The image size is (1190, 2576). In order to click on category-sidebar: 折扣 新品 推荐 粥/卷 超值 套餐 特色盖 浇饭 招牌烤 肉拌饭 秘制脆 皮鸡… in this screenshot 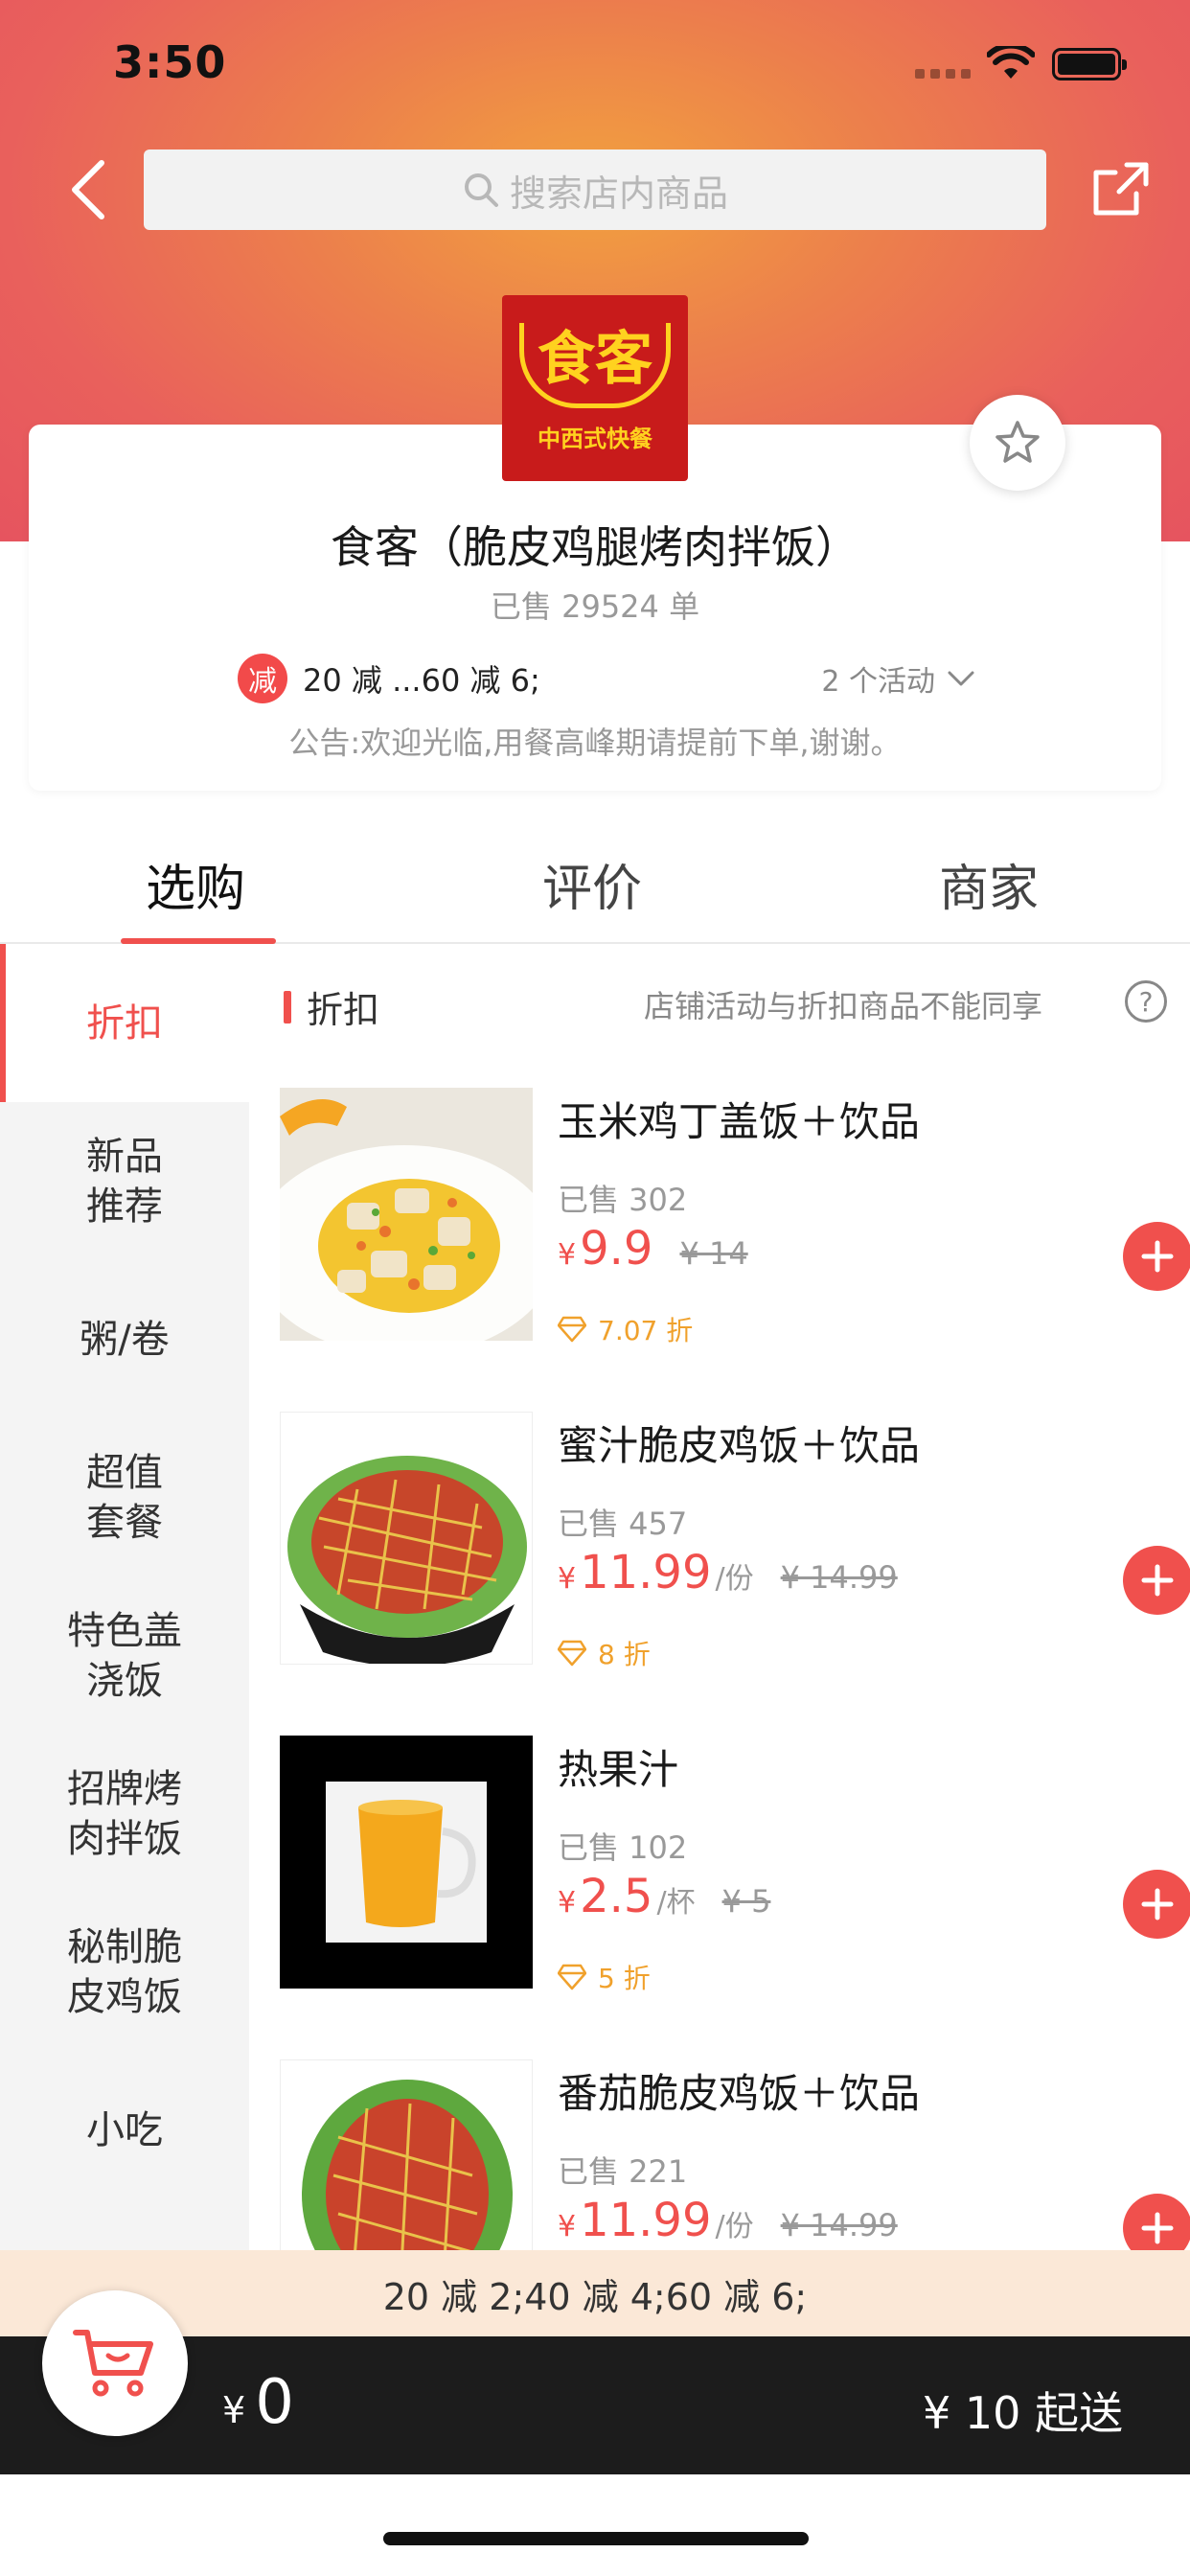, I will do `click(125, 1597)`.